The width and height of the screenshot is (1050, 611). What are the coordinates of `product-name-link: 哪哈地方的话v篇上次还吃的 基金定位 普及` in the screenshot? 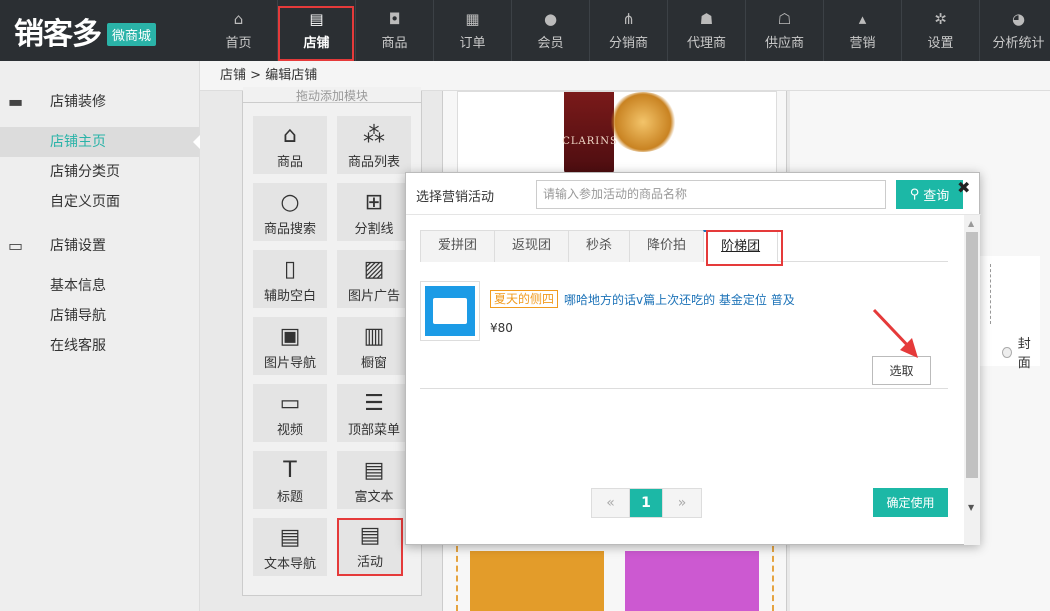 It's located at (679, 299).